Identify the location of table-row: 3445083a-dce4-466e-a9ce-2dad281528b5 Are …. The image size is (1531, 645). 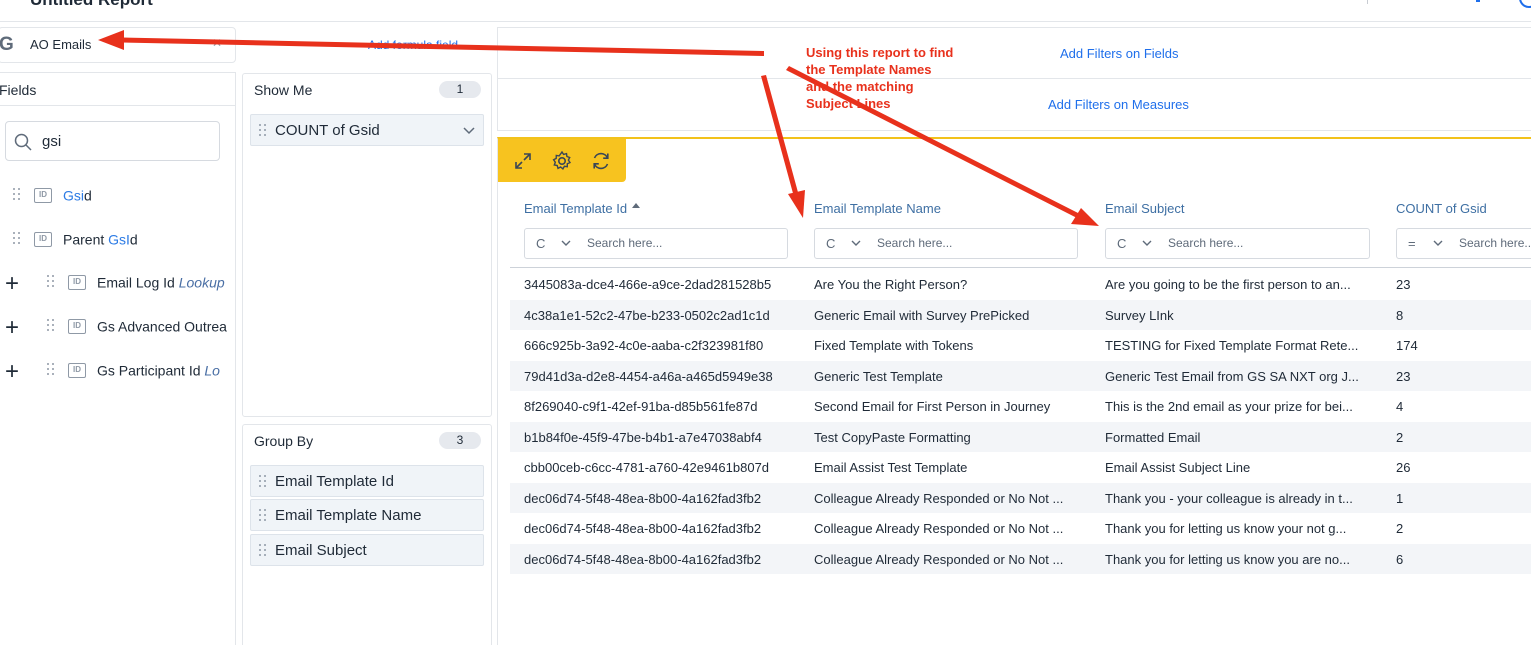
(1020, 284).